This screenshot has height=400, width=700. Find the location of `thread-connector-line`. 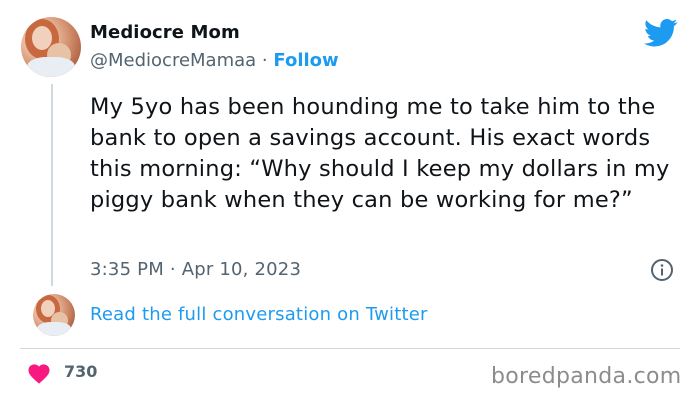

thread-connector-line is located at coordinates (52, 185).